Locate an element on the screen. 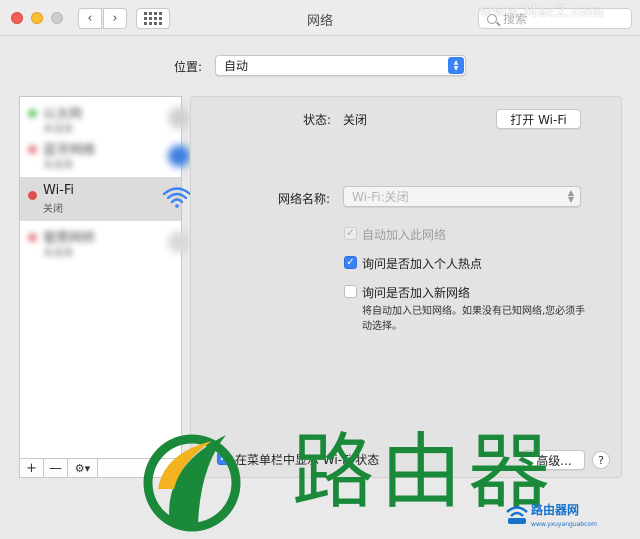 Image resolution: width=640 pixels, height=539 pixels. site-watermark: 路由器网 www.yxuyanguabcom is located at coordinates (570, 517).